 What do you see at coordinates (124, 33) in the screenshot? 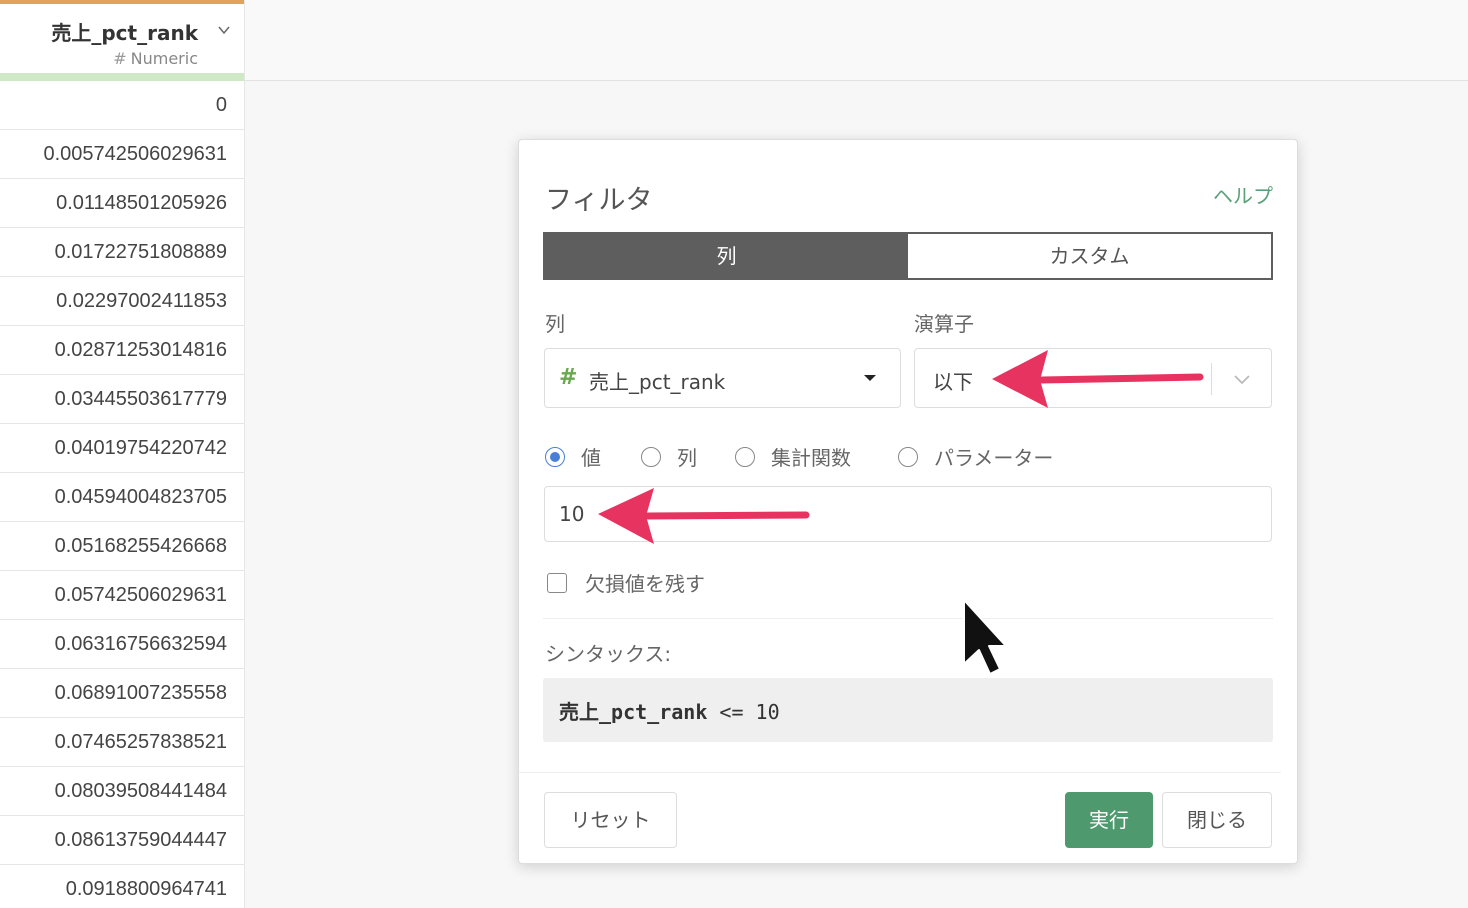
I see `column-header-name: 売上_pct_rank` at bounding box center [124, 33].